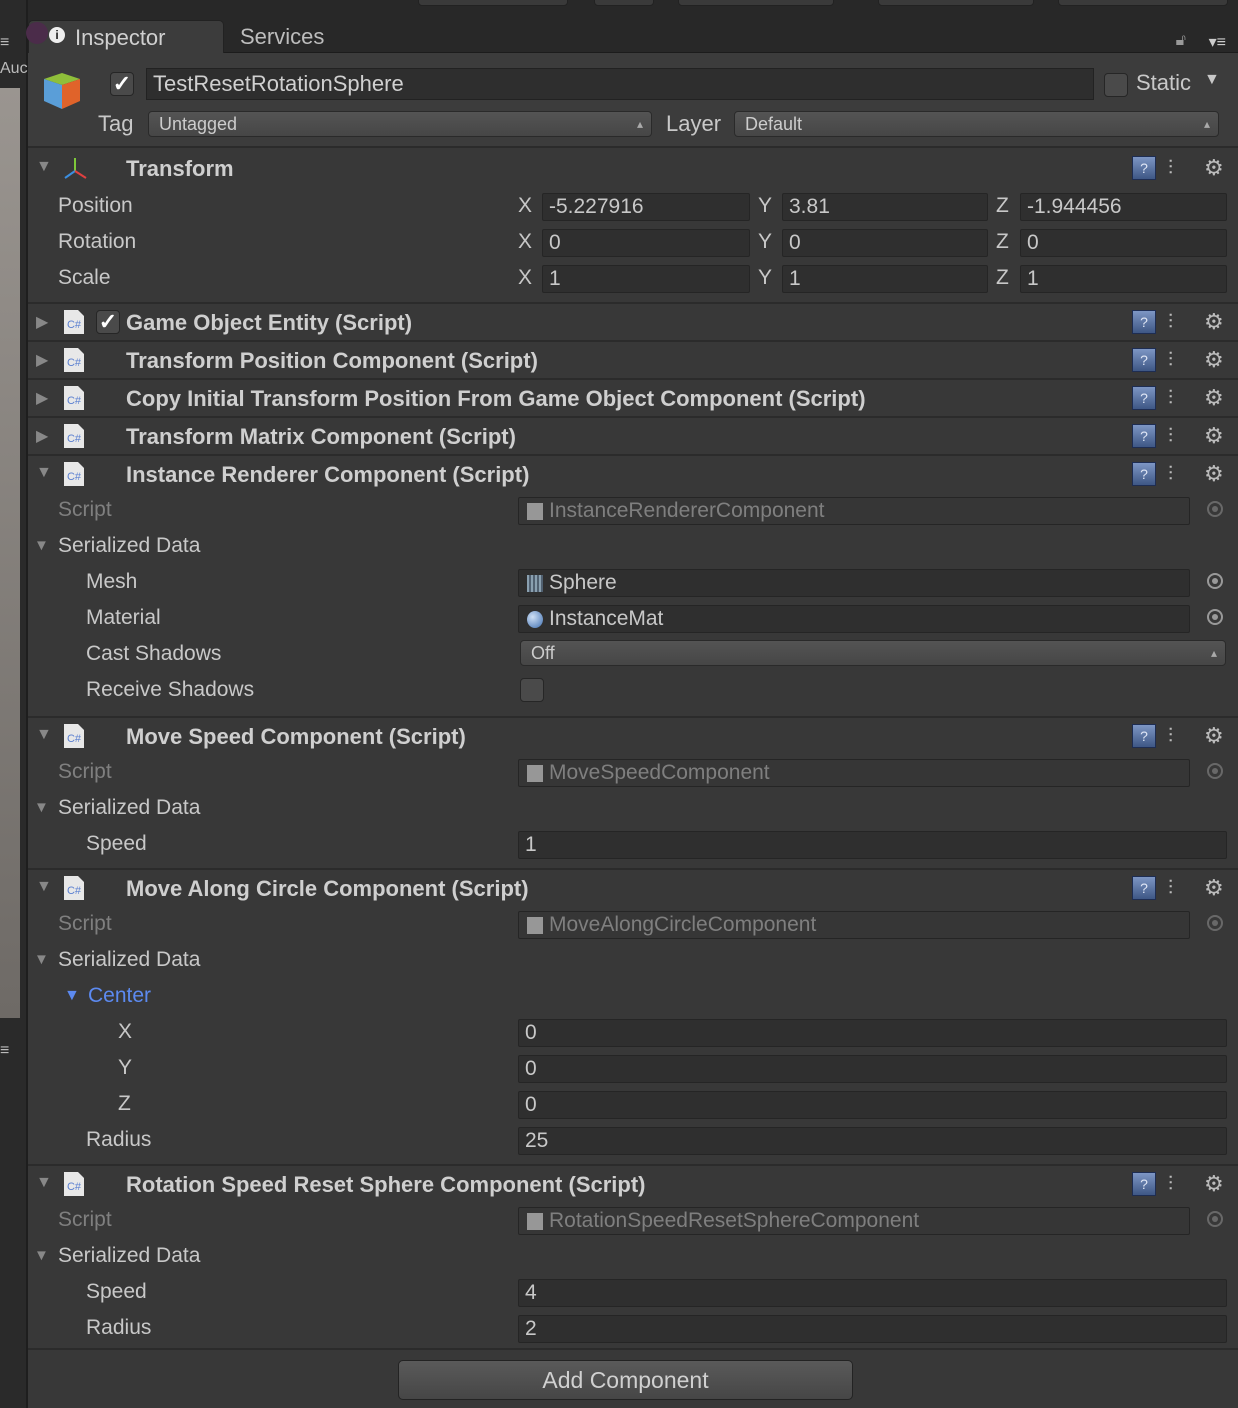  What do you see at coordinates (646, 279) in the screenshot?
I see `x-value-field: 1` at bounding box center [646, 279].